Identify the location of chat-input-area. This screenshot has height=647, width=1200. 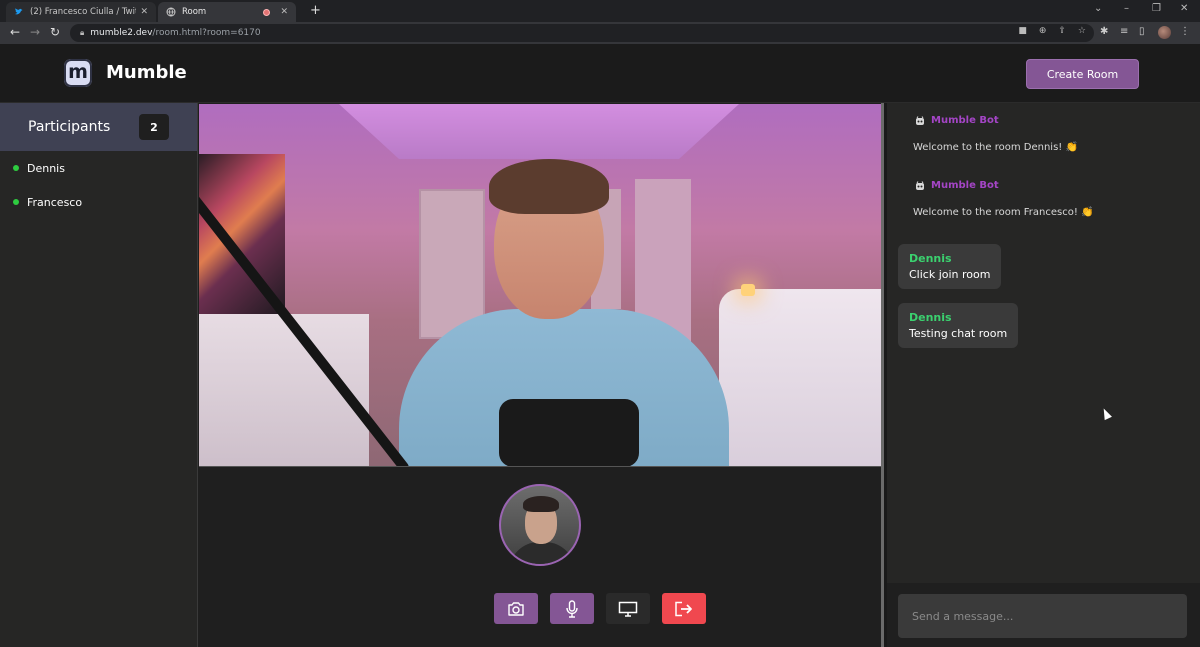
(1043, 615).